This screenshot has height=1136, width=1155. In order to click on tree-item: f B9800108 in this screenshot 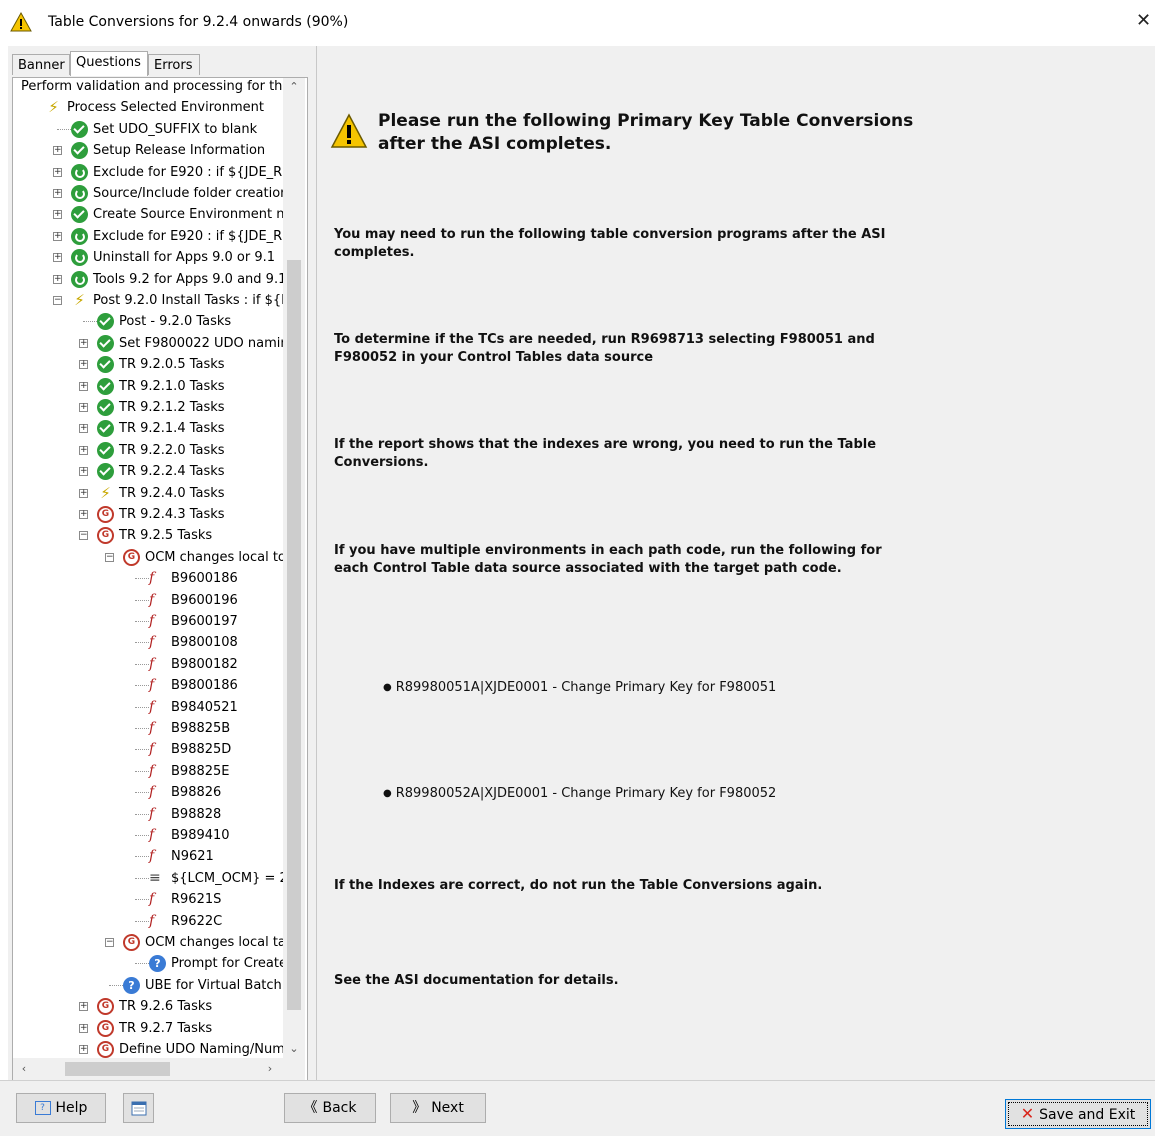, I will do `click(148, 642)`.